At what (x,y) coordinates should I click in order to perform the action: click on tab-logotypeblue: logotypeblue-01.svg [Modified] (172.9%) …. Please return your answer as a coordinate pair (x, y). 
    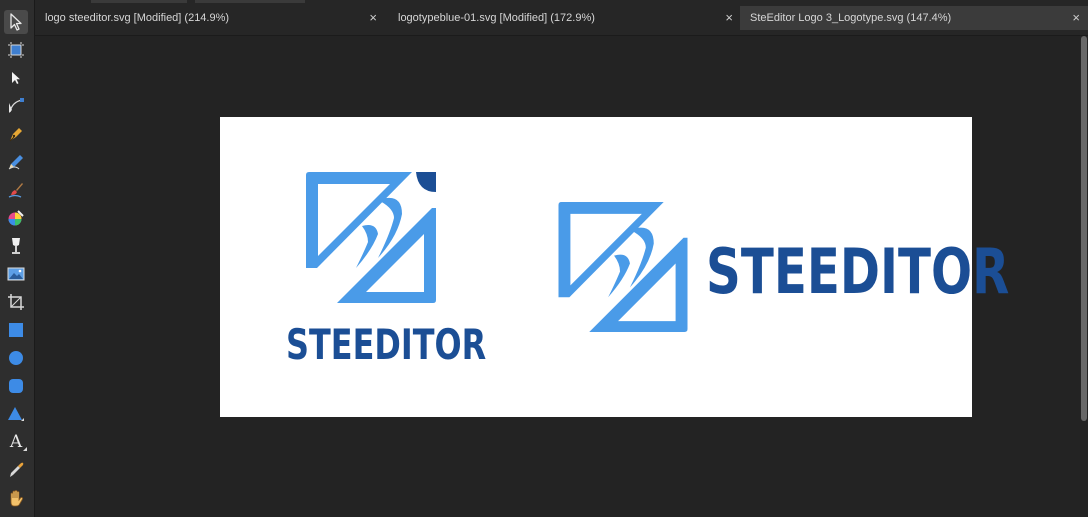
    Looking at the image, I should click on (564, 18).